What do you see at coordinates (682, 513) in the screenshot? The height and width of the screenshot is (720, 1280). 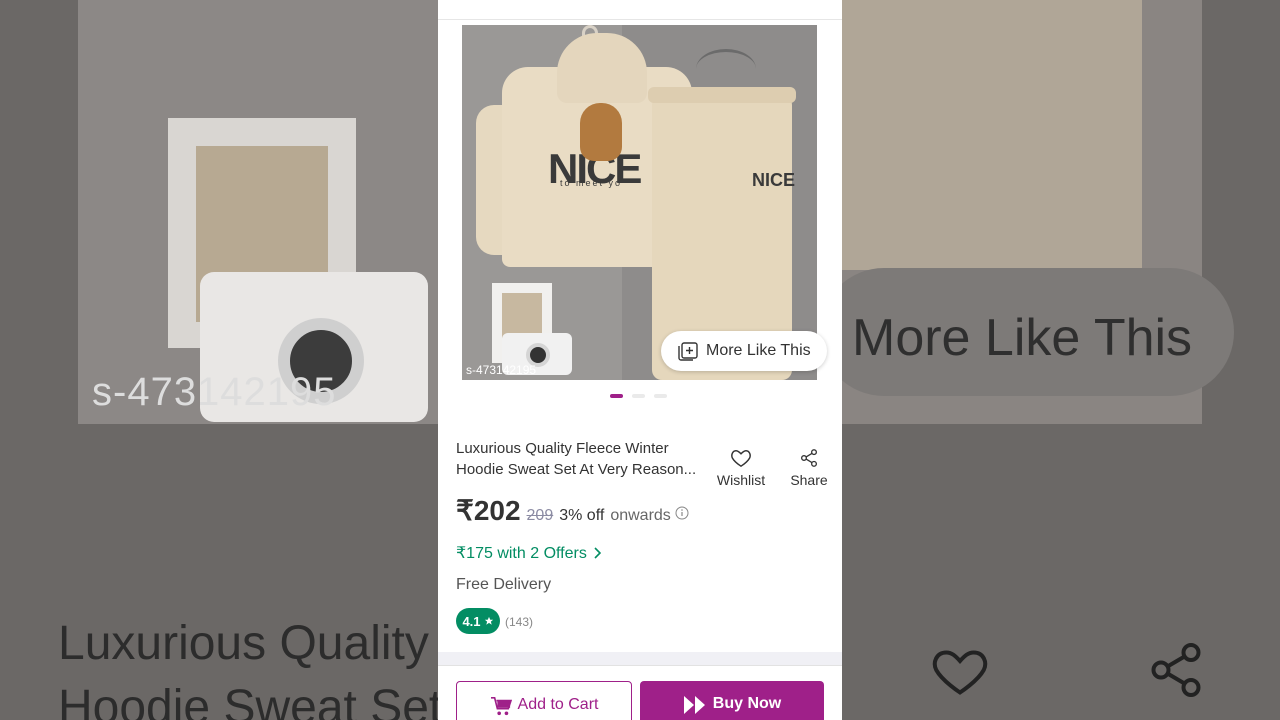 I see `info-icon` at bounding box center [682, 513].